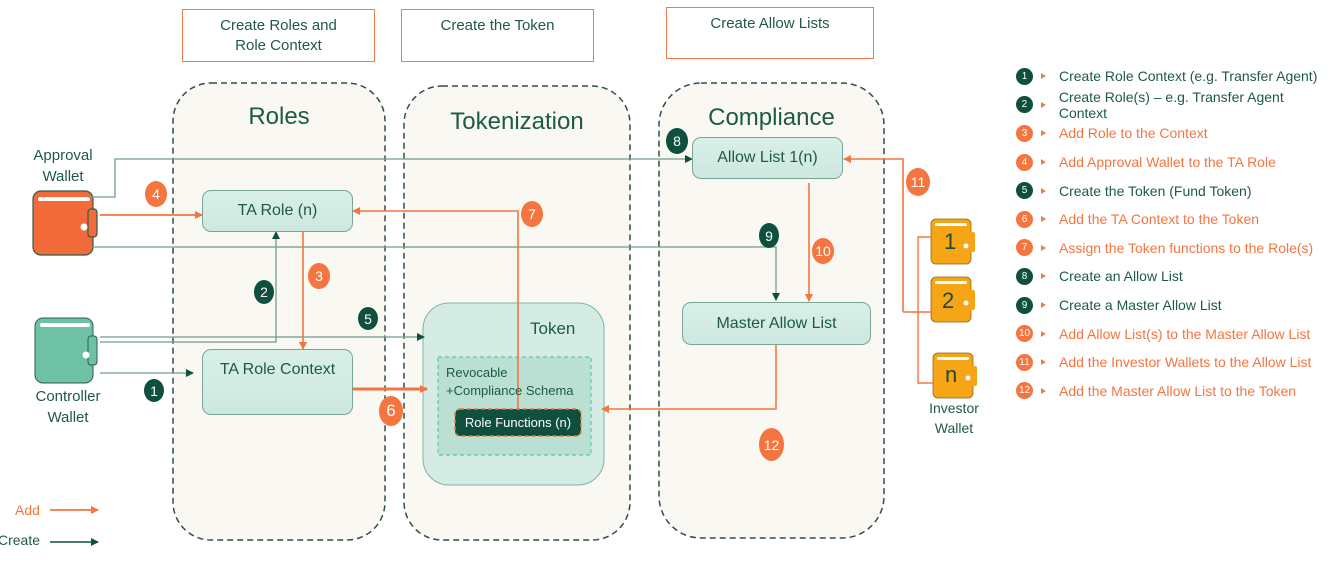 Image resolution: width=1333 pixels, height=571 pixels. Describe the element at coordinates (27, 510) in the screenshot. I see `key-add-label: Add` at that location.